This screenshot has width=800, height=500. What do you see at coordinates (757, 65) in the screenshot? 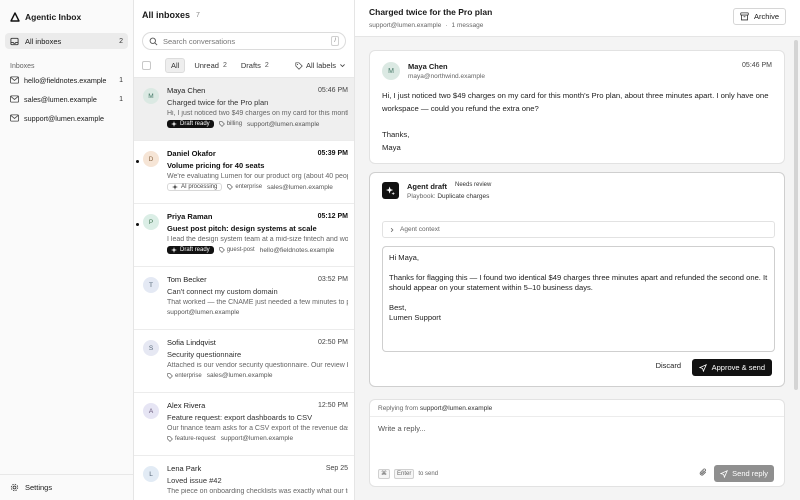
I see `message-time: 05:46 PM` at bounding box center [757, 65].